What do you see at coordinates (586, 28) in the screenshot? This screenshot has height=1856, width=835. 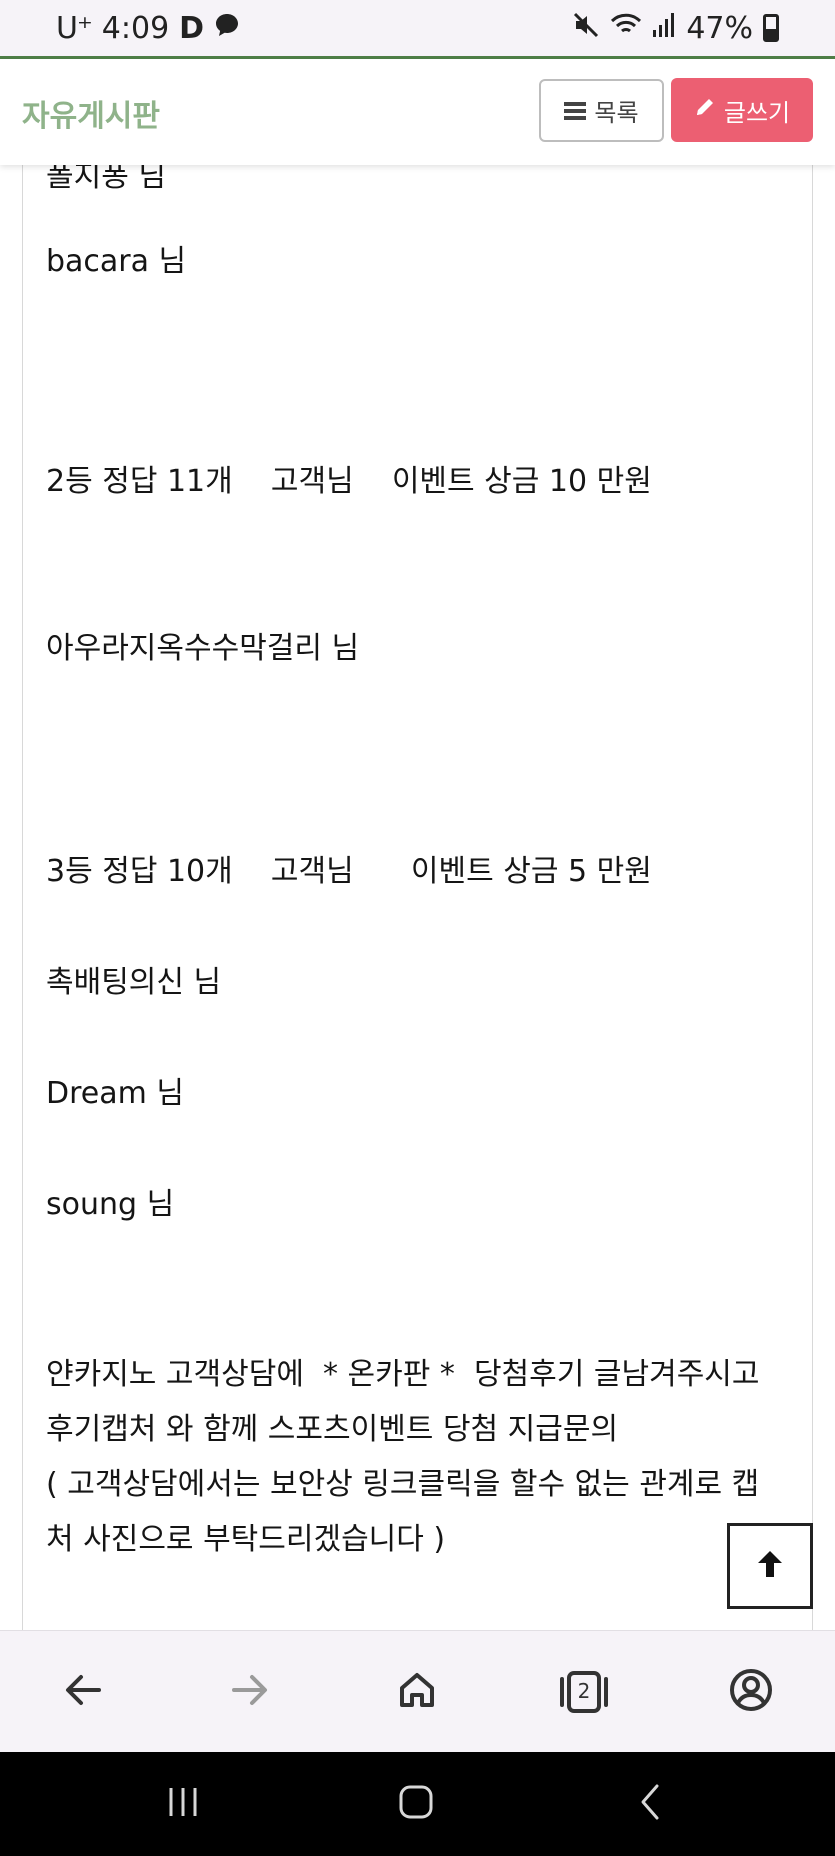 I see `mute-icon` at bounding box center [586, 28].